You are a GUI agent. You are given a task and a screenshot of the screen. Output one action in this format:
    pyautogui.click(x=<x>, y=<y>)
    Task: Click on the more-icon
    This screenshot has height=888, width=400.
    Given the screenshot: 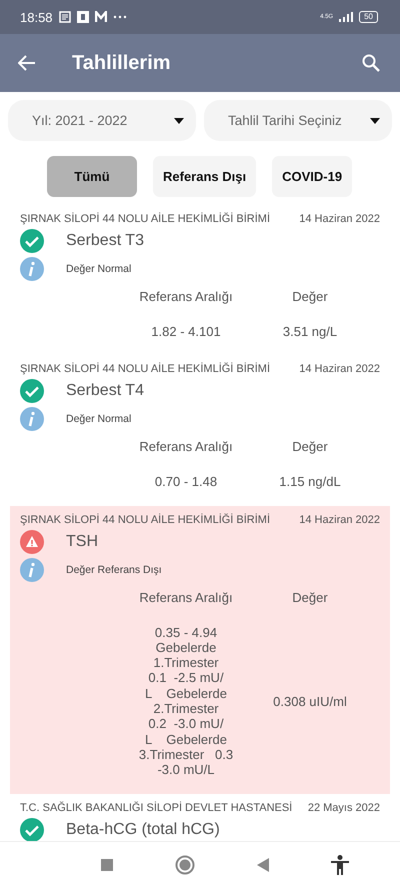 What is the action you would take?
    pyautogui.click(x=119, y=17)
    